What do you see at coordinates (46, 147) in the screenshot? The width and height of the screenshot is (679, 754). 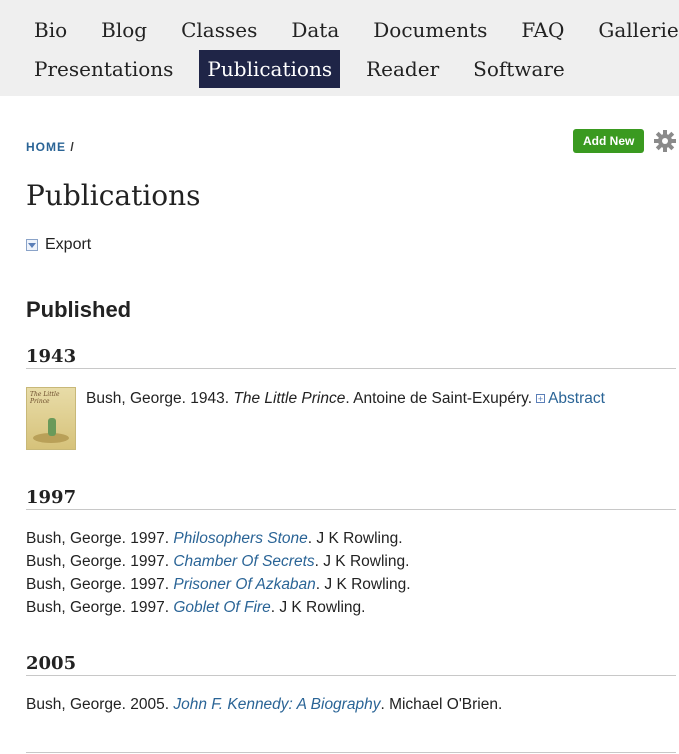 I see `breadcrumb-home-link: HOME` at bounding box center [46, 147].